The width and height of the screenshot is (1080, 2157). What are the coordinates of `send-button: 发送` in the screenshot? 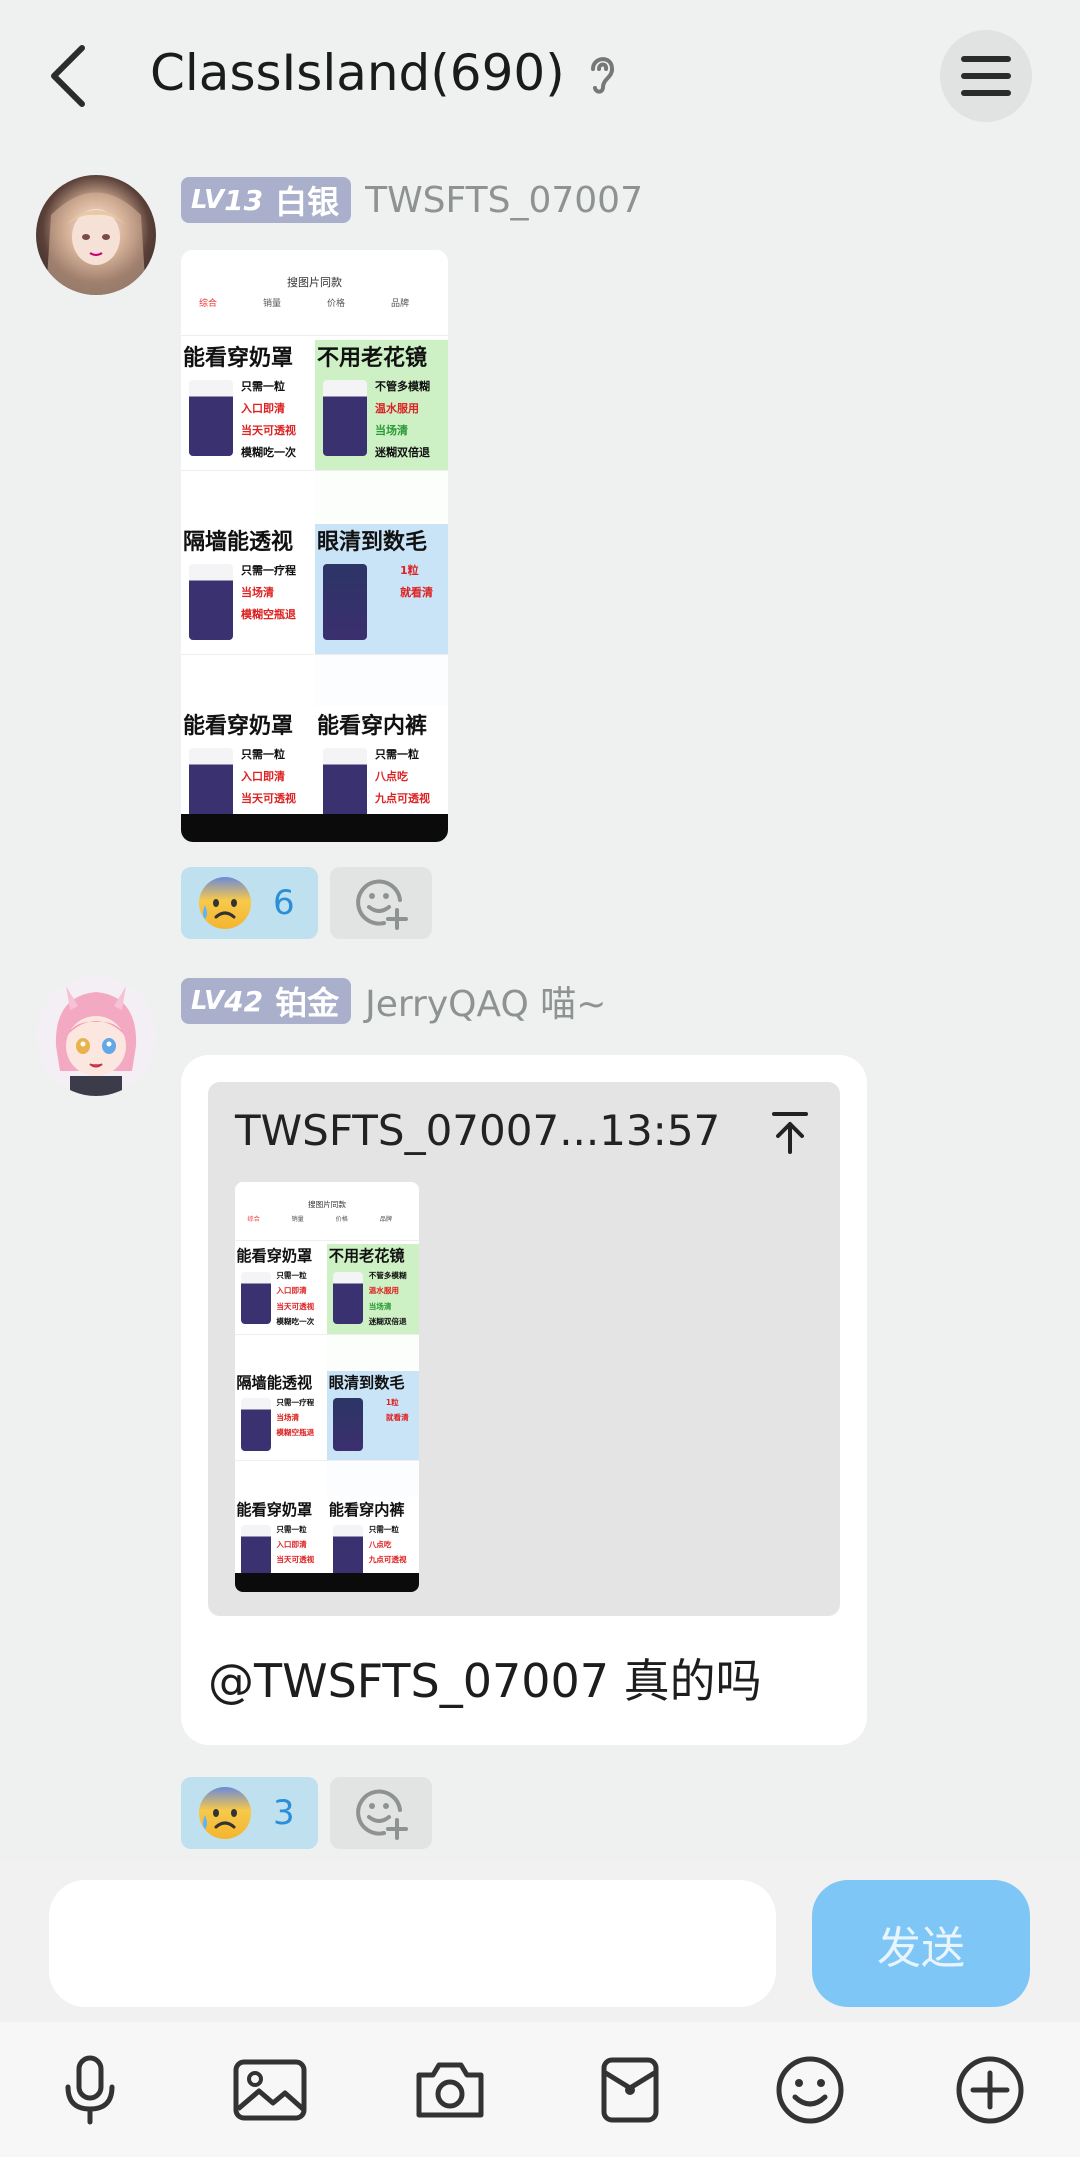 It's located at (921, 1943).